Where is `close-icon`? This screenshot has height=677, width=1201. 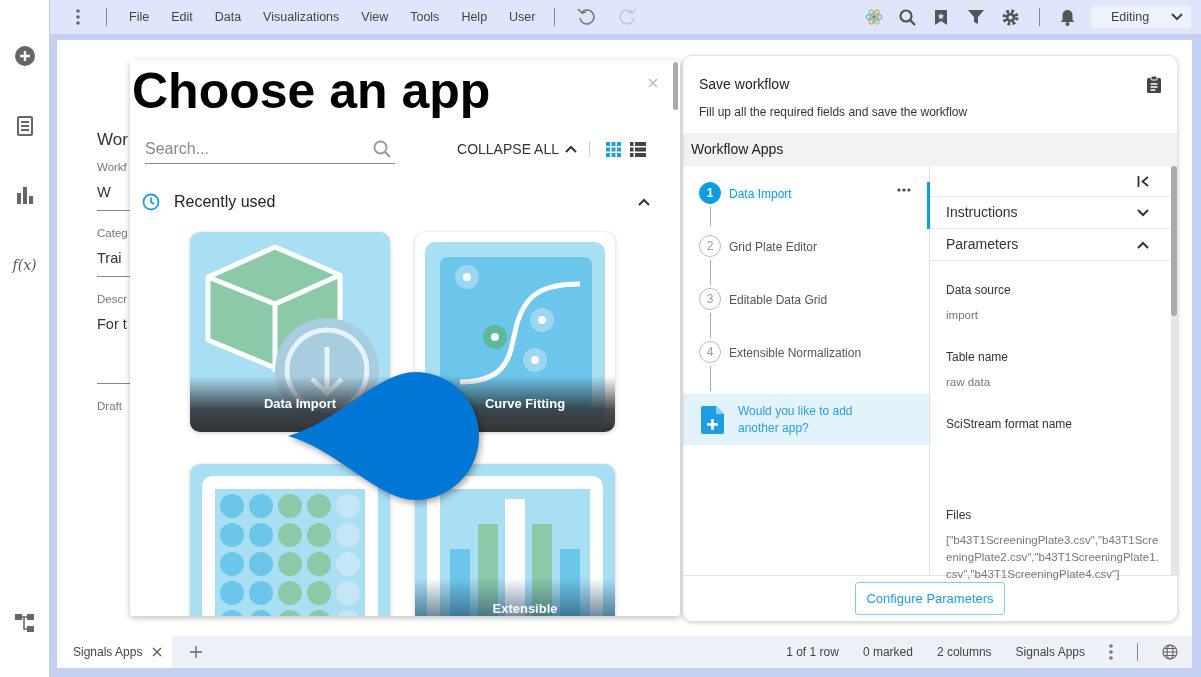
close-icon is located at coordinates (157, 652).